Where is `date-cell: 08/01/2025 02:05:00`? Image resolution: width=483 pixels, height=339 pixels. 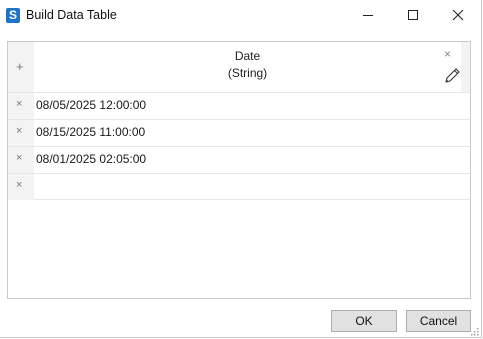 date-cell: 08/01/2025 02:05:00 is located at coordinates (91, 159).